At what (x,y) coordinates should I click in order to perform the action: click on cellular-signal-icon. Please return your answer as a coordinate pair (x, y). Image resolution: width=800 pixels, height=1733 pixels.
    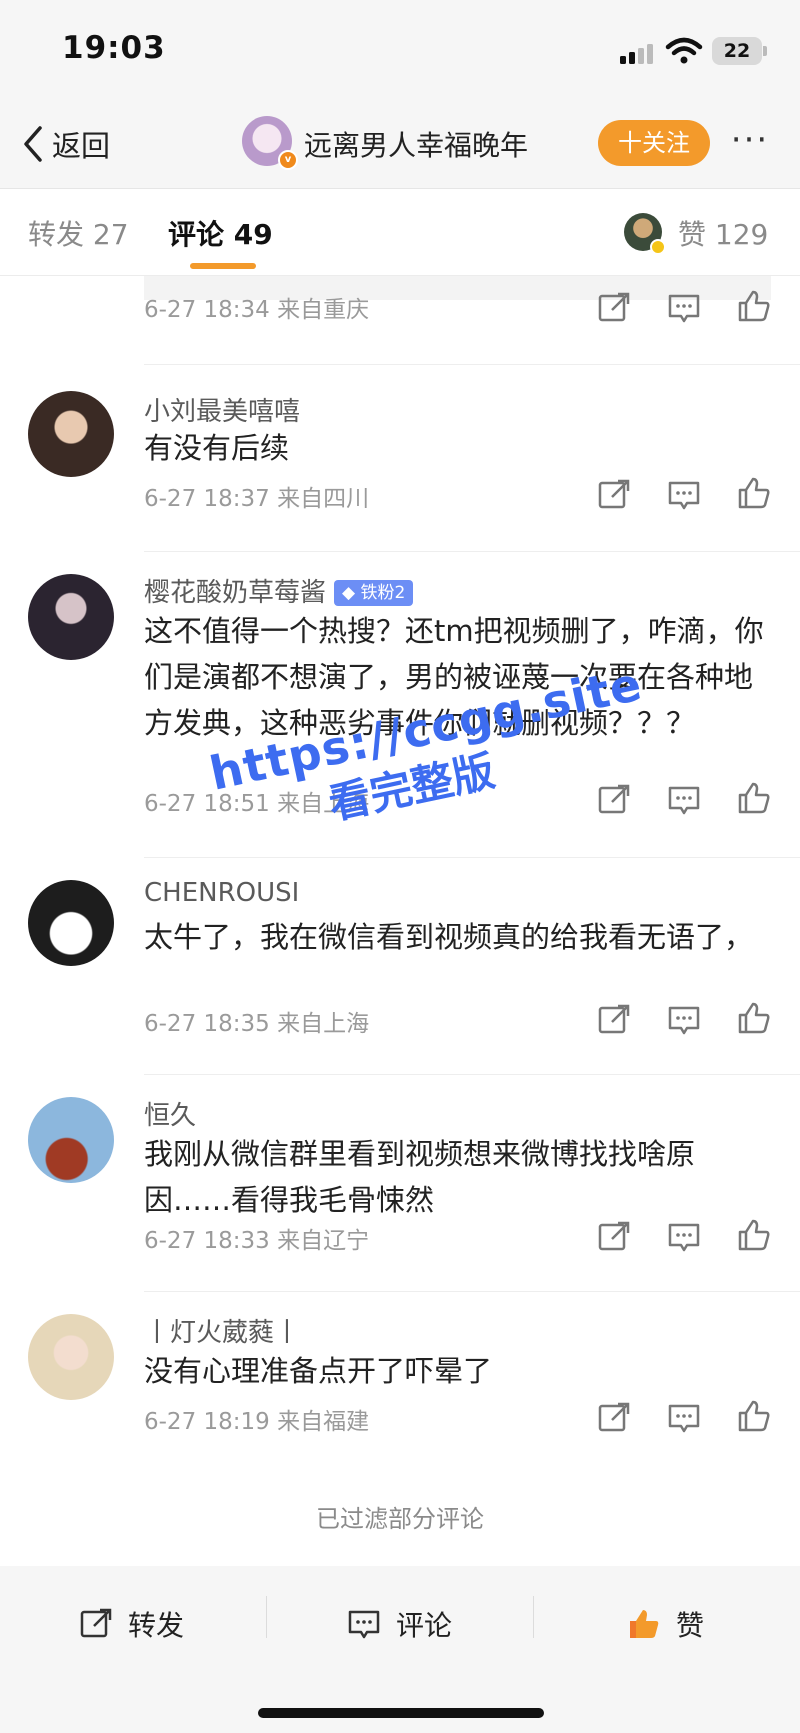
    Looking at the image, I should click on (636, 54).